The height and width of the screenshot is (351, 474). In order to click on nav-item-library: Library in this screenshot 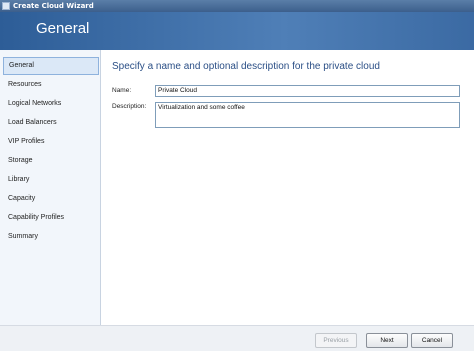, I will do `click(51, 180)`.